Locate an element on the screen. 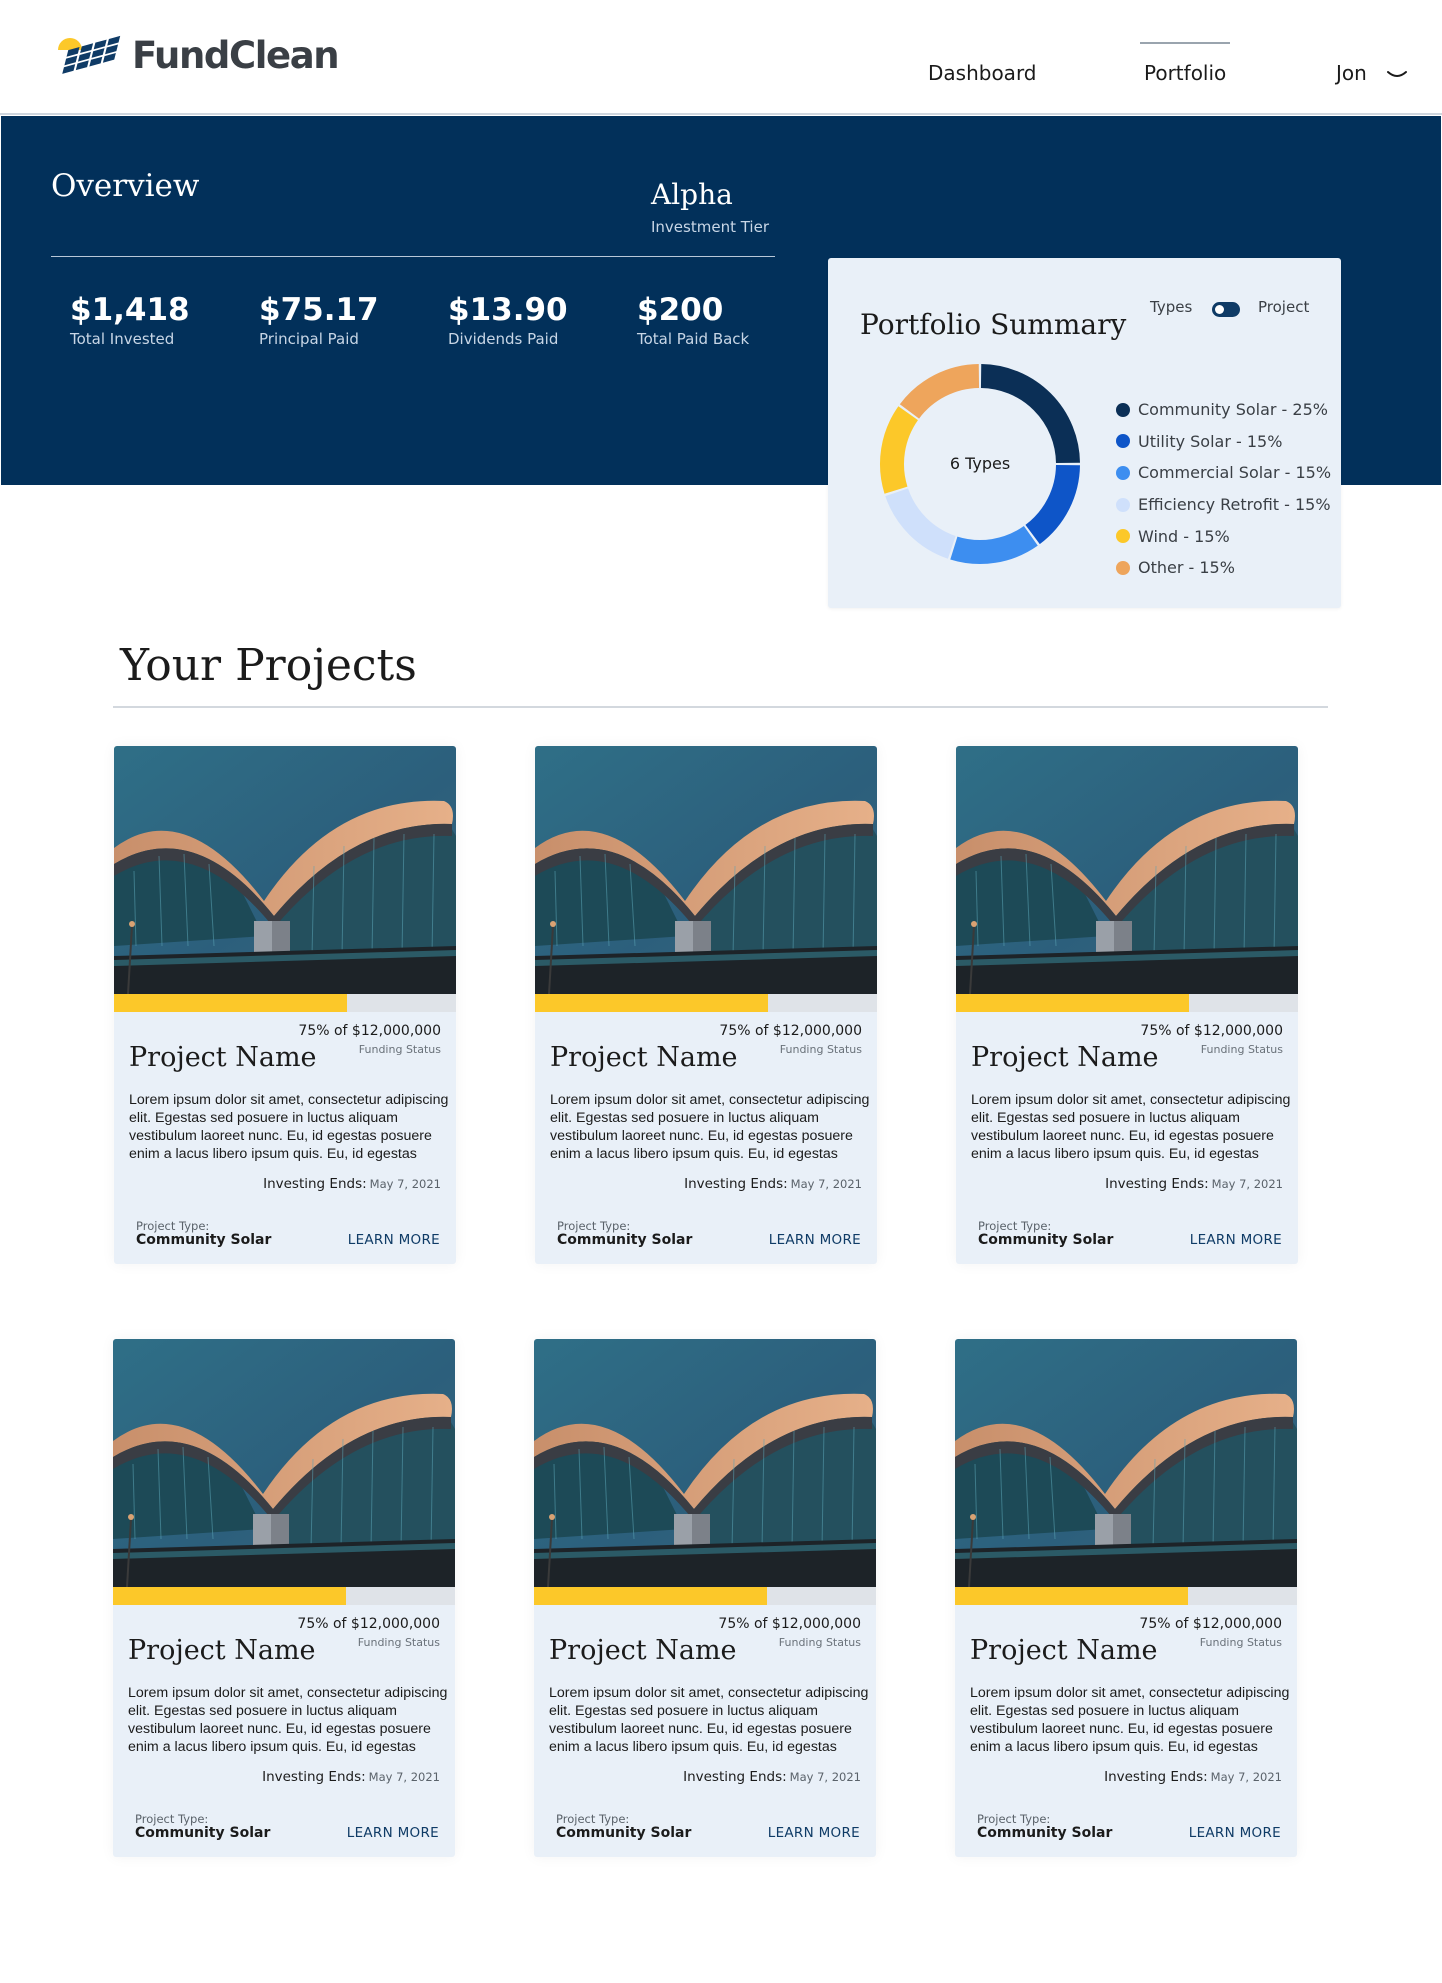  stat-principal-paid: $75.17 Principal Paid is located at coordinates (319, 320).